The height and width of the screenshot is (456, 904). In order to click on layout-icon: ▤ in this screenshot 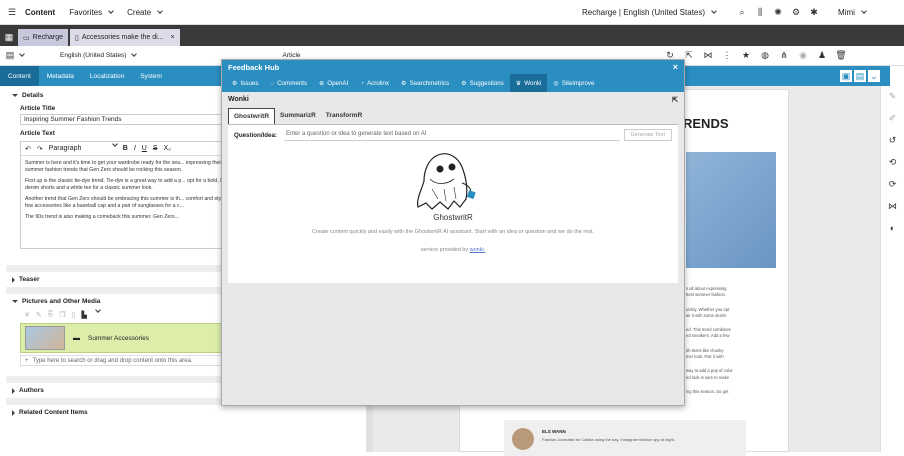, I will do `click(10, 56)`.